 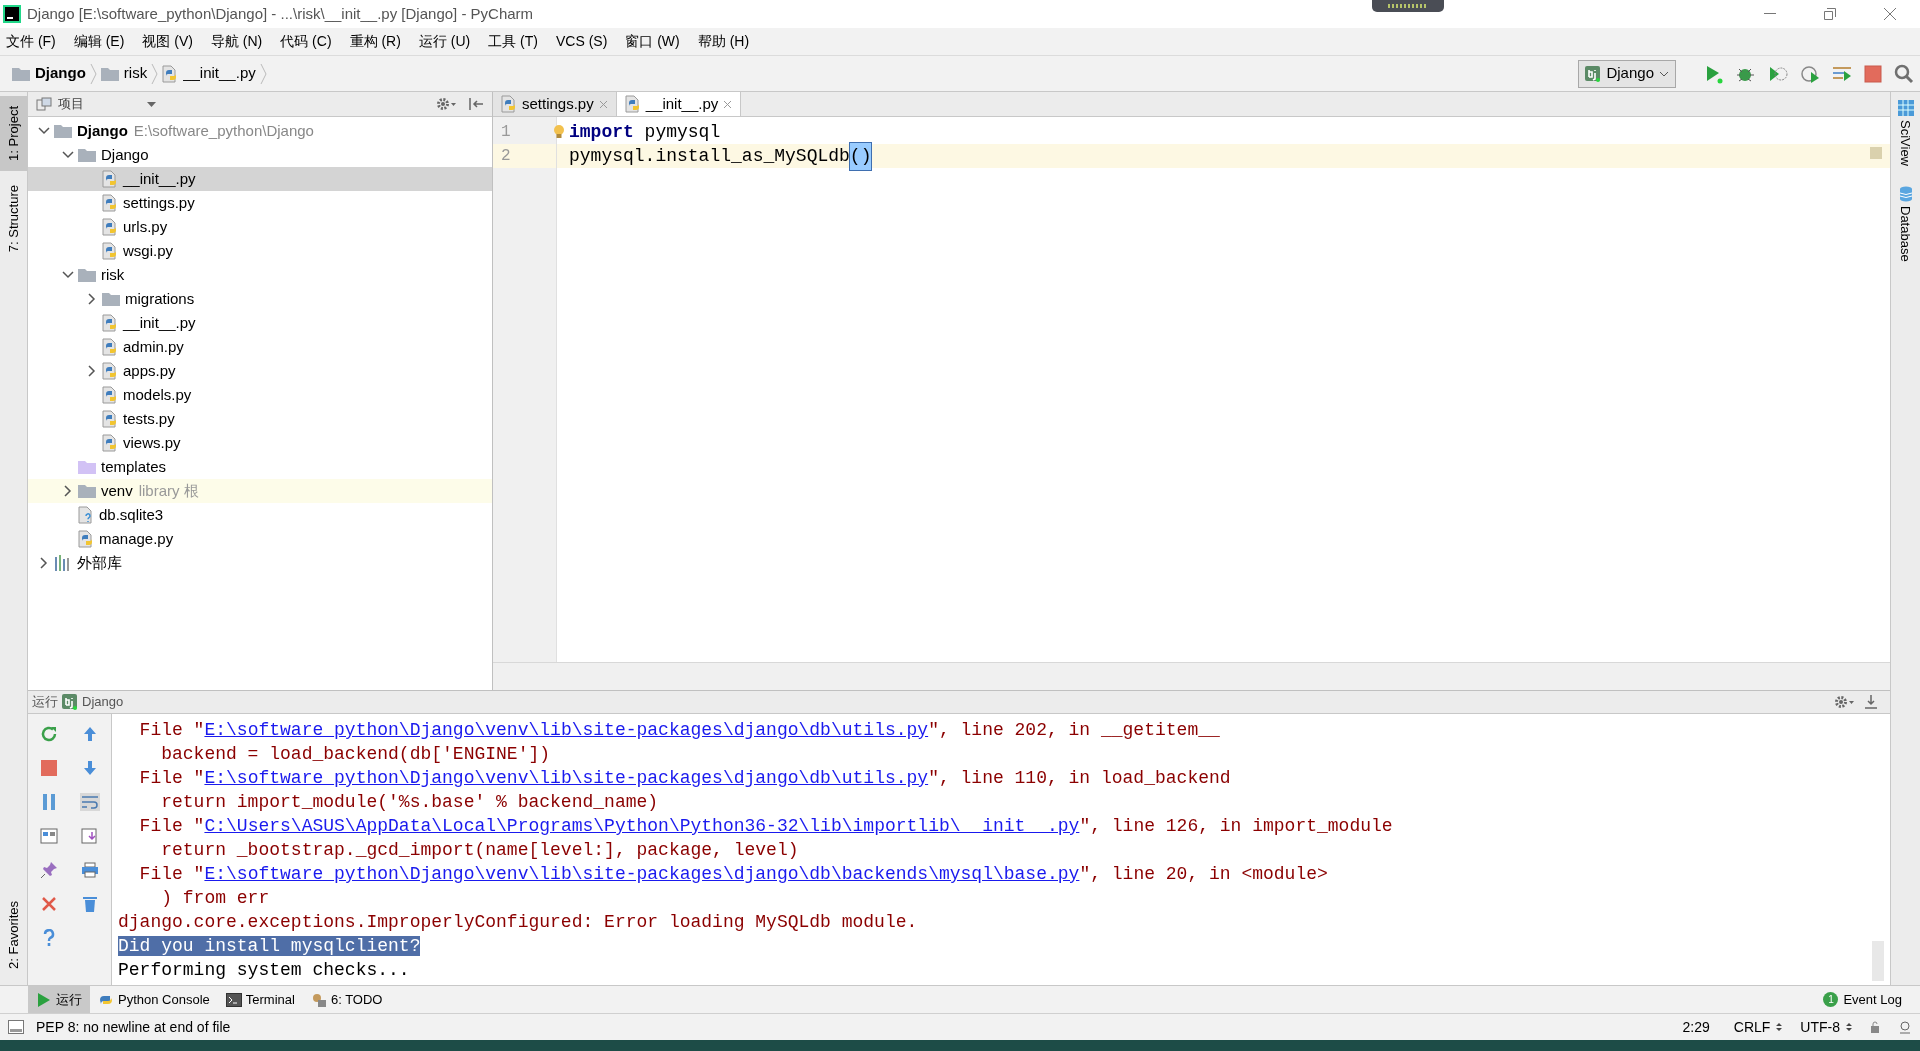 I want to click on tree-label: venv, so click(x=117, y=490).